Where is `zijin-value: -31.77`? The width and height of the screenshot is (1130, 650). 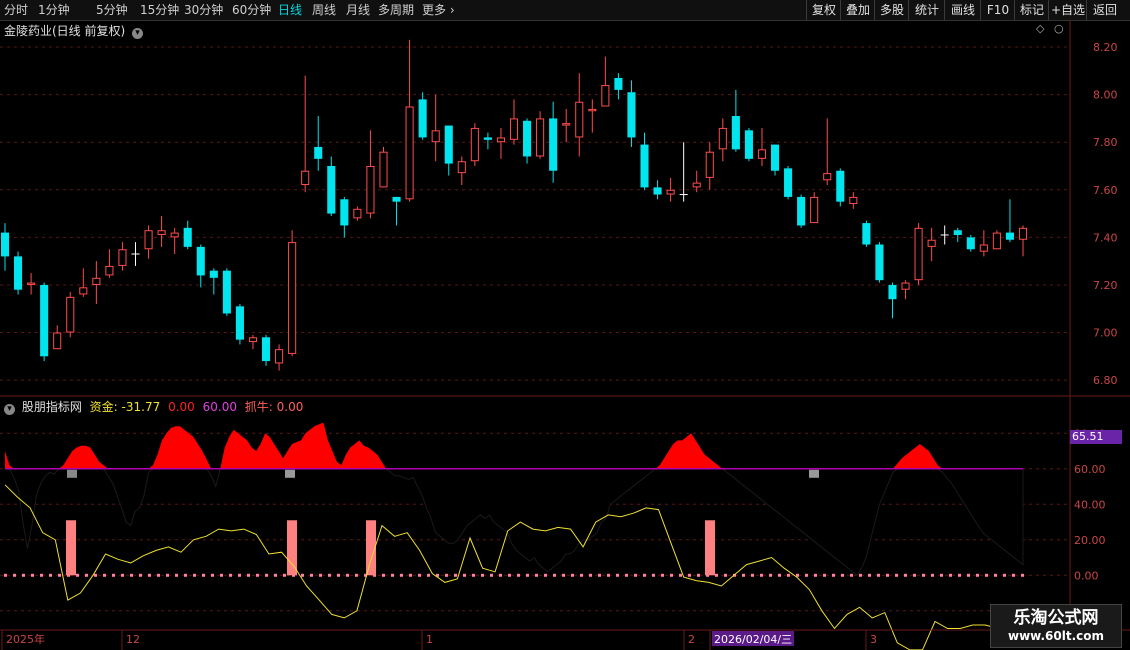
zijin-value: -31.77 is located at coordinates (141, 407).